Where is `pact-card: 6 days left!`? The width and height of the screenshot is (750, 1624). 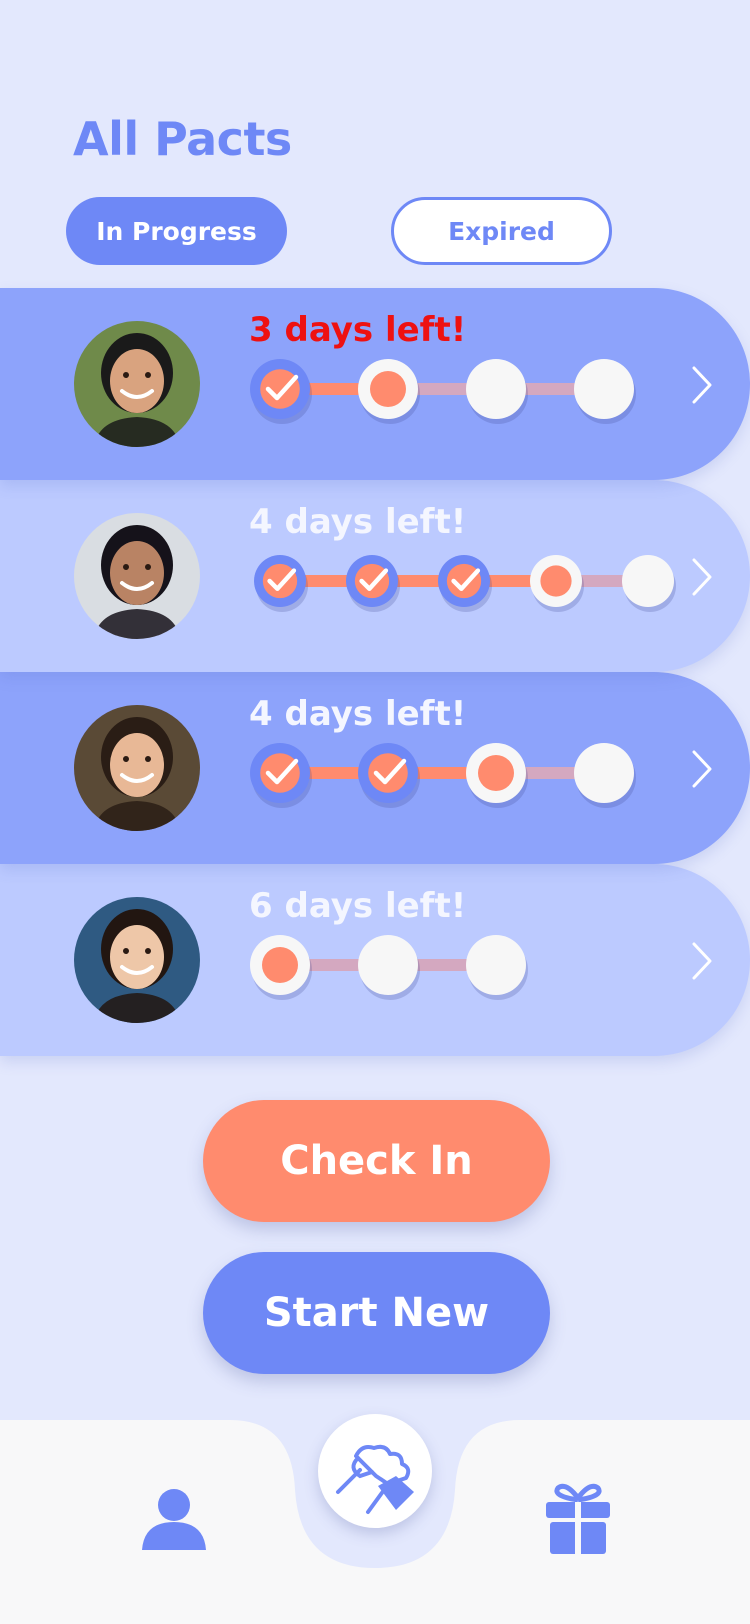 pact-card: 6 days left! is located at coordinates (375, 960).